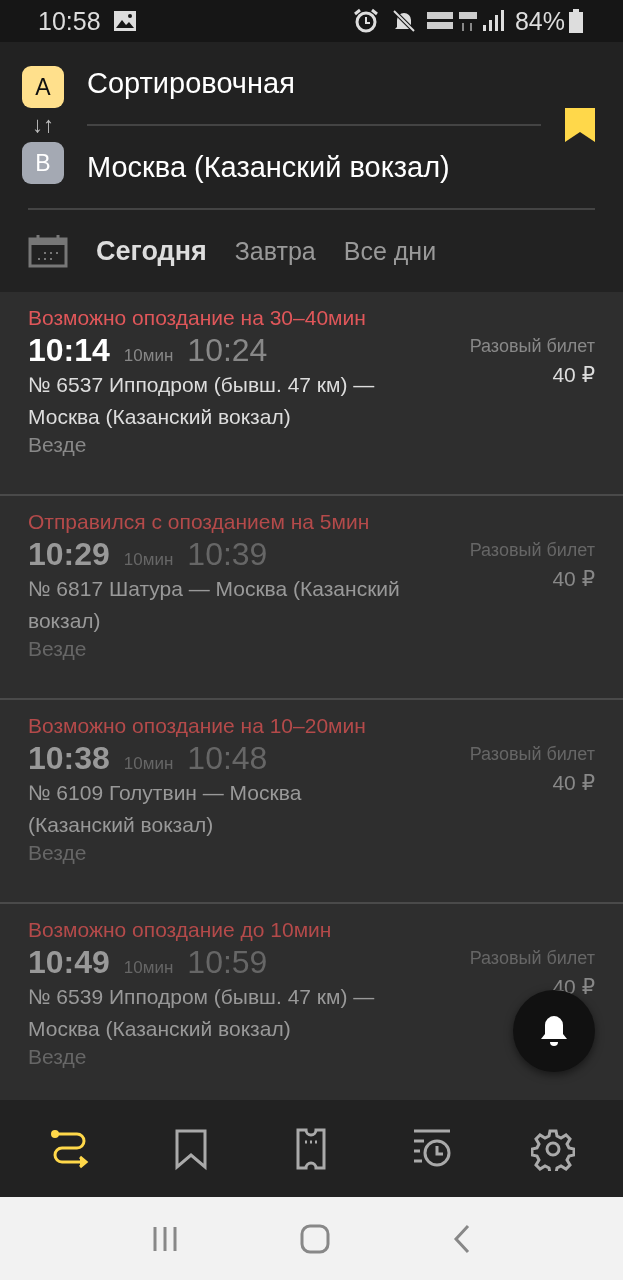 Image resolution: width=623 pixels, height=1280 pixels. Describe the element at coordinates (199, 522) in the screenshot. I see `delay-status-text: Отправился с опозданием на 5мин` at that location.